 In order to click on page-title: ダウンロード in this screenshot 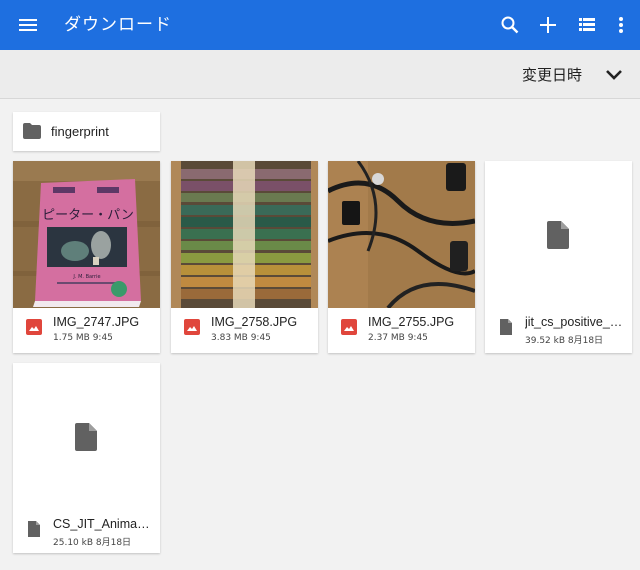, I will do `click(118, 25)`.